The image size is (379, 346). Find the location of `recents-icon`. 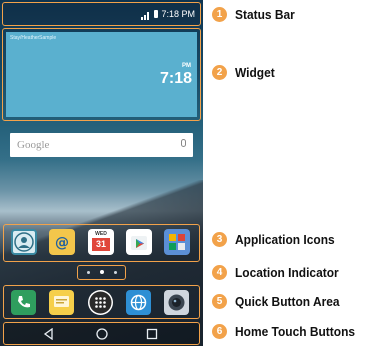

recents-icon is located at coordinates (152, 336).